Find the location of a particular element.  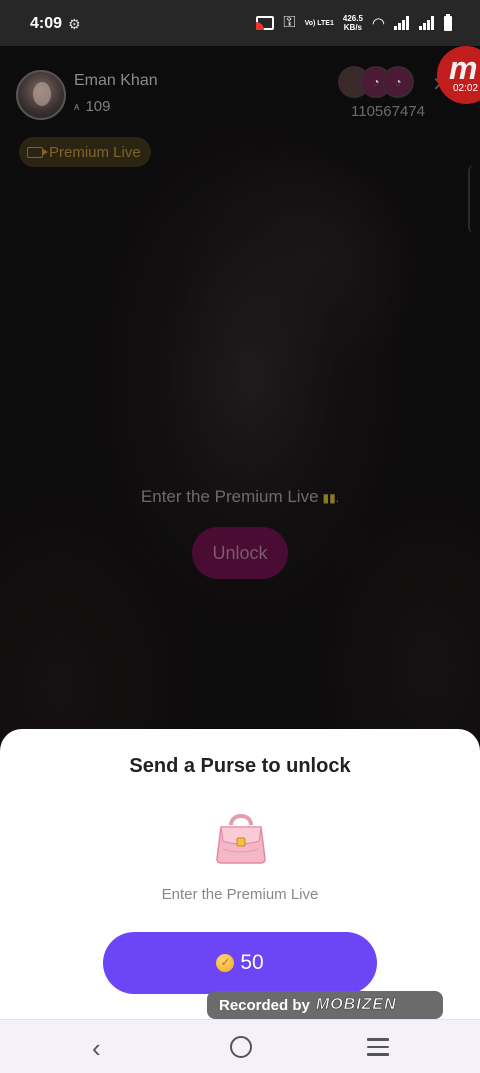

audio-bars-icon: ▮▮. is located at coordinates (331, 498).